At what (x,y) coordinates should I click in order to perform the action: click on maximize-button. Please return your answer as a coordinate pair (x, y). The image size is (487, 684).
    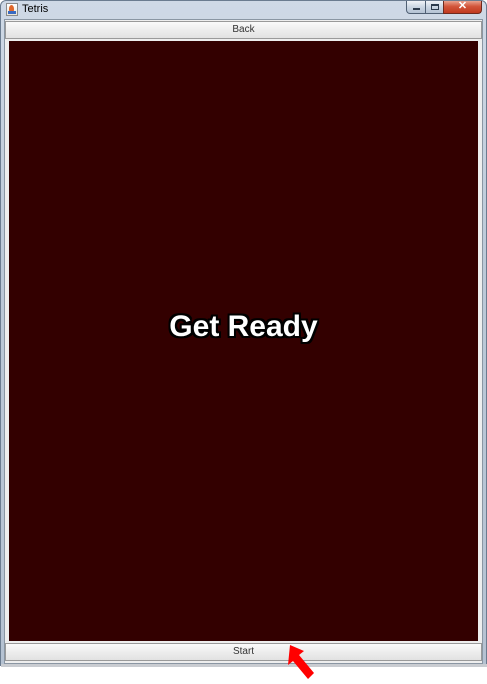
    Looking at the image, I should click on (434, 7).